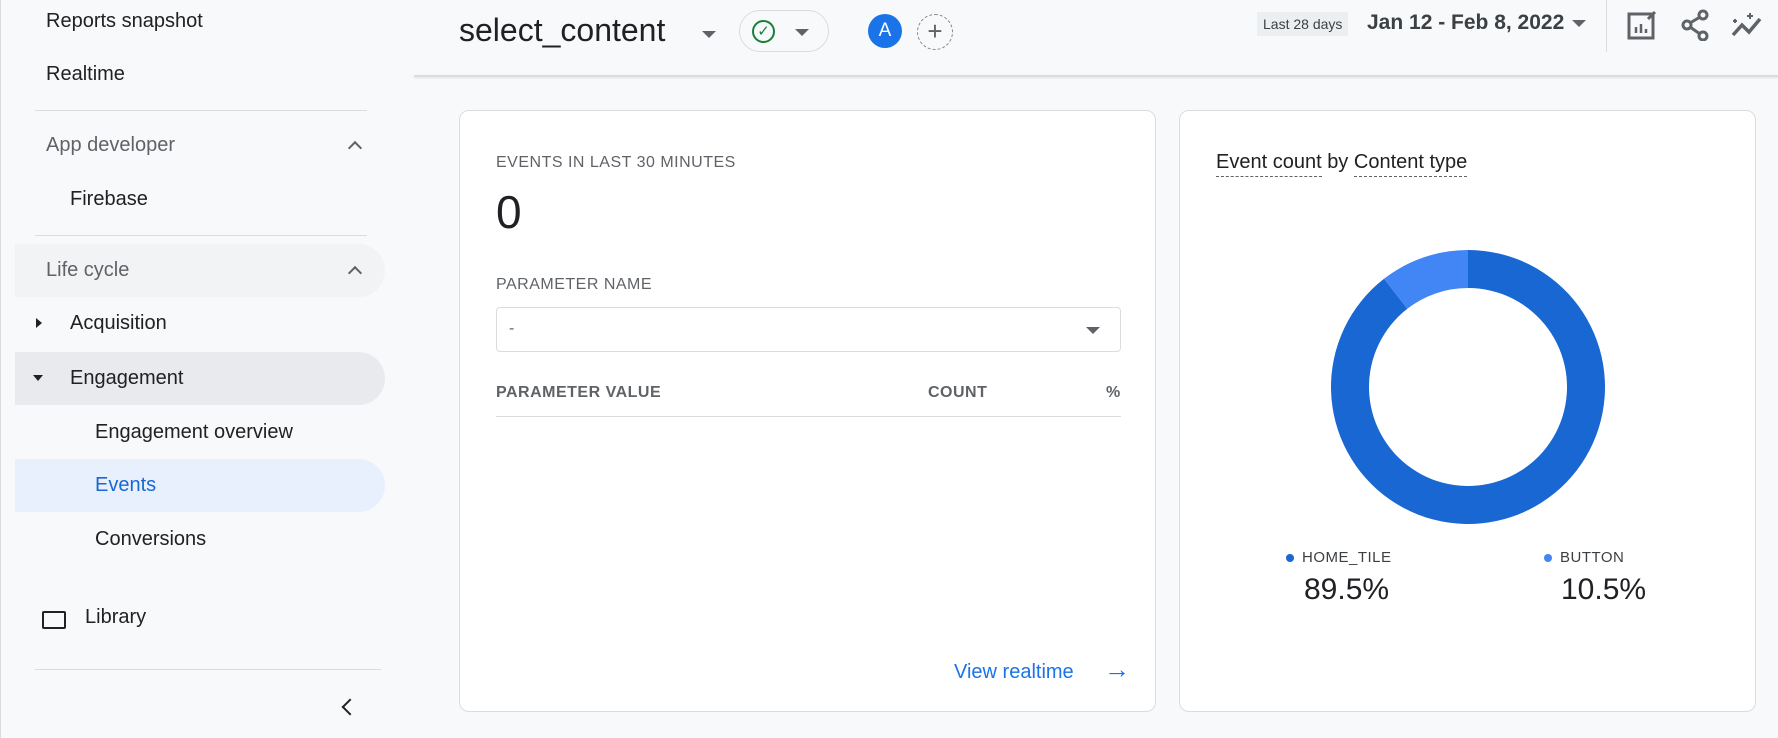 The width and height of the screenshot is (1778, 738). What do you see at coordinates (109, 199) in the screenshot?
I see `nav-firebase: Firebase` at bounding box center [109, 199].